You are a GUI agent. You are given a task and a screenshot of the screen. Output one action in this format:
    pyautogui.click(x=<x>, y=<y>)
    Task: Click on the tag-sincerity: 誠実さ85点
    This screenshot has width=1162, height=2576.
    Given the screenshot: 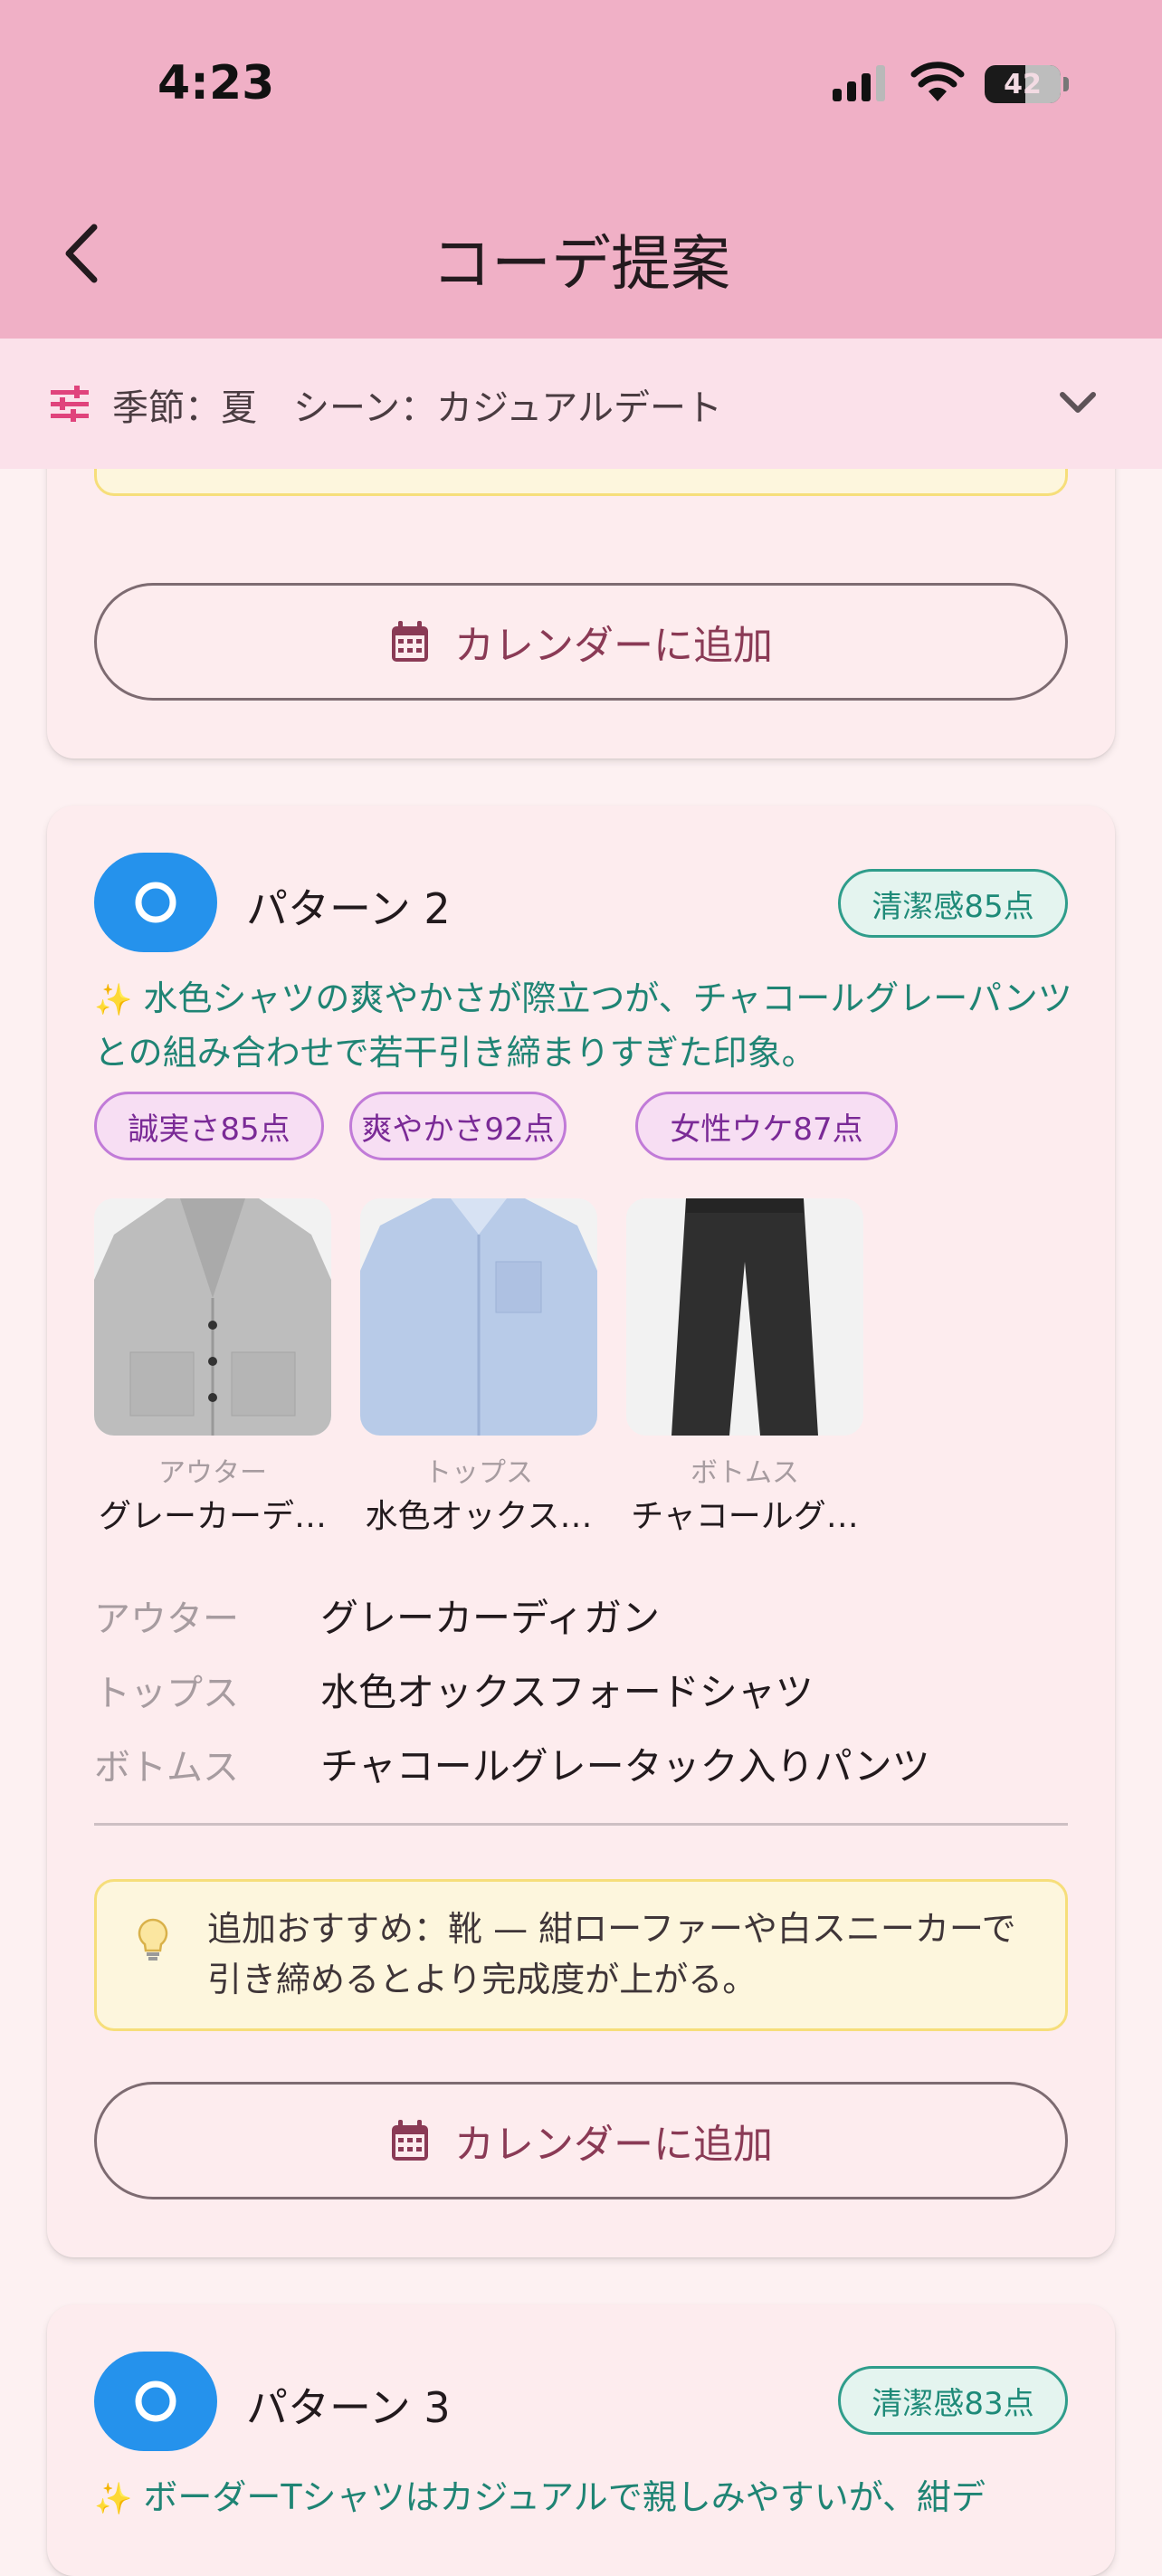 What is the action you would take?
    pyautogui.click(x=209, y=1126)
    